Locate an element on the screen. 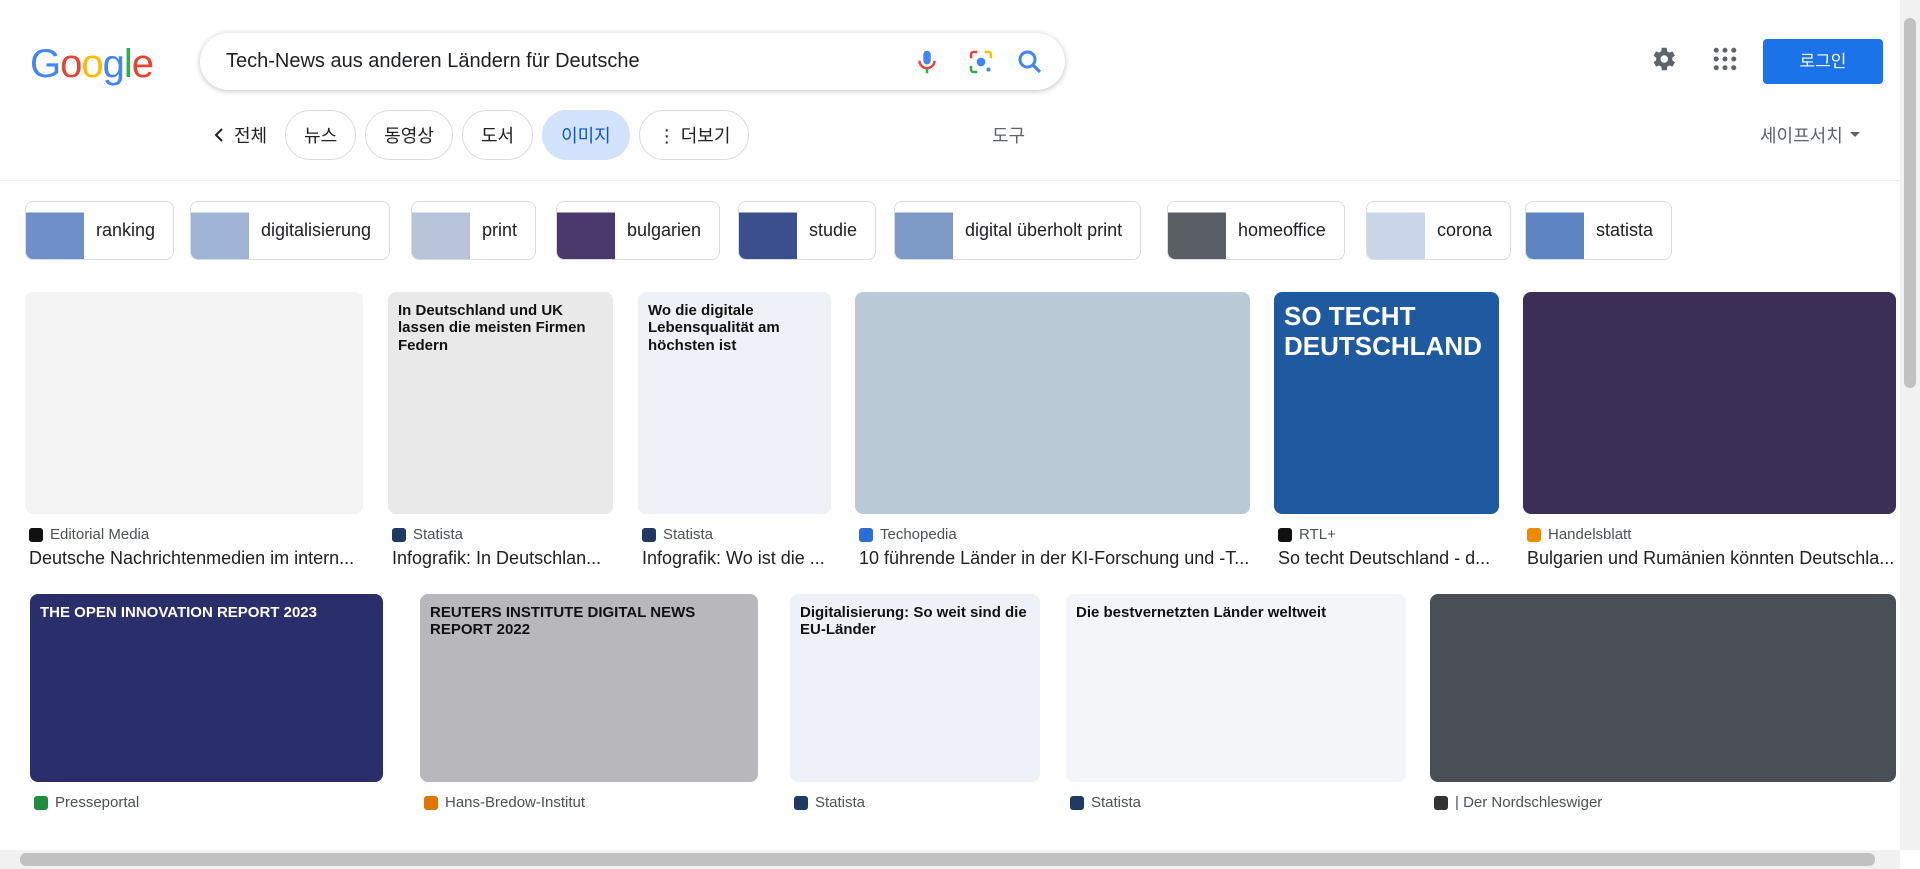 The image size is (1920, 869). result-source: Handelsblatt is located at coordinates (1579, 534).